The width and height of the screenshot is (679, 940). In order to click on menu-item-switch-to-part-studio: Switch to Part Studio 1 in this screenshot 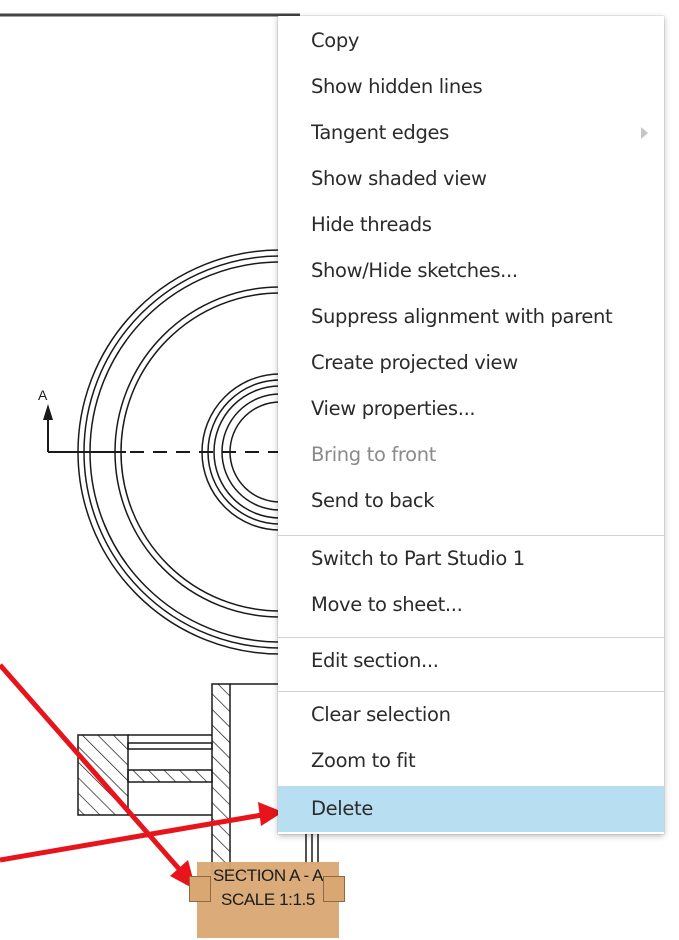, I will do `click(471, 559)`.